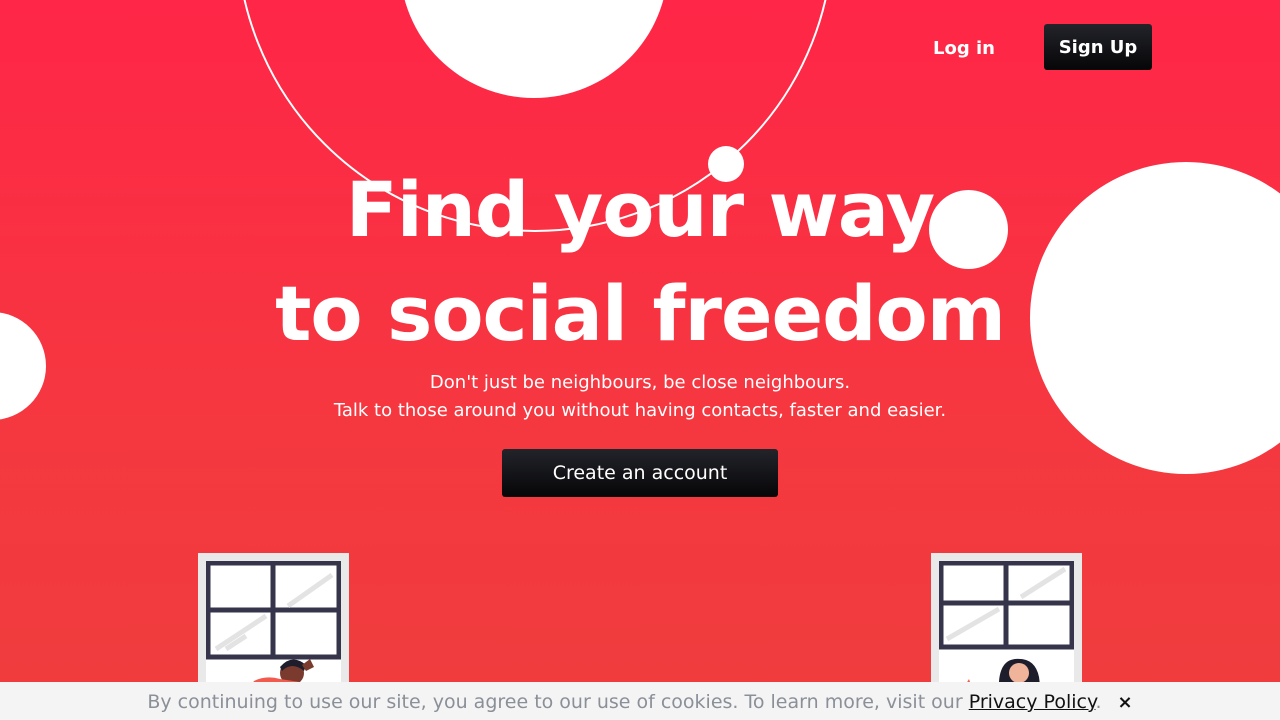 Image resolution: width=1280 pixels, height=720 pixels. What do you see at coordinates (1125, 701) in the screenshot?
I see `close-icon: ×` at bounding box center [1125, 701].